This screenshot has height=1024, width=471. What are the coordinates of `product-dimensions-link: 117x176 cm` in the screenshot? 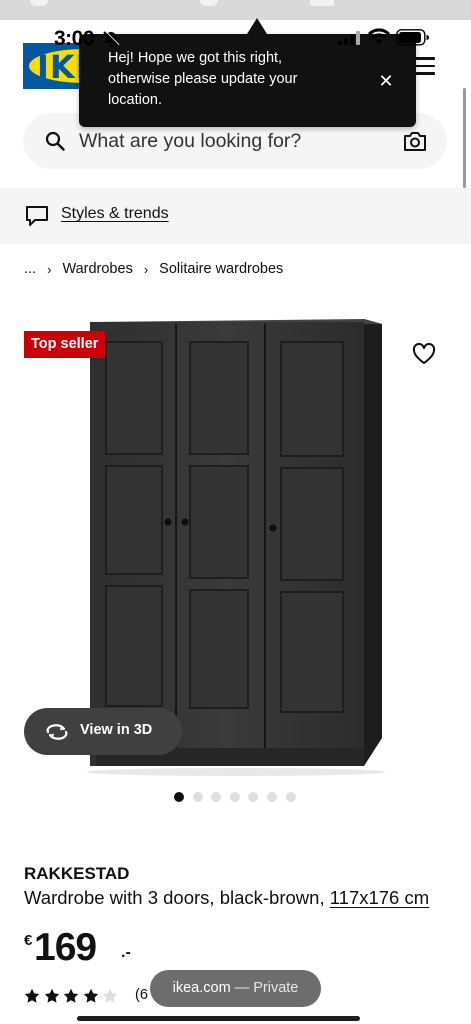 It's located at (379, 897).